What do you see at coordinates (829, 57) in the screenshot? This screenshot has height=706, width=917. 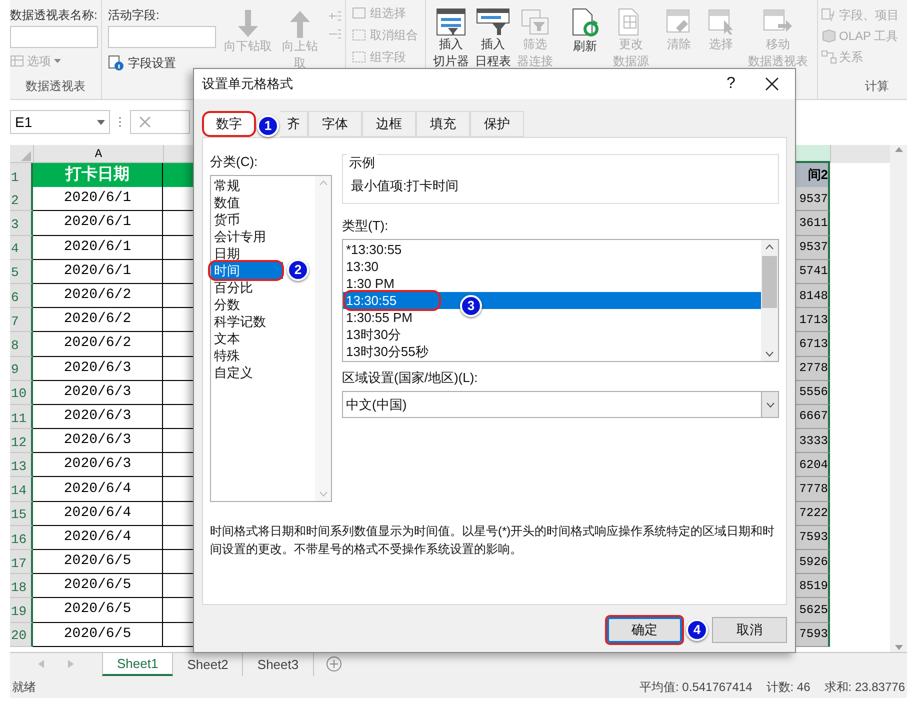 I see `relationship-icon` at bounding box center [829, 57].